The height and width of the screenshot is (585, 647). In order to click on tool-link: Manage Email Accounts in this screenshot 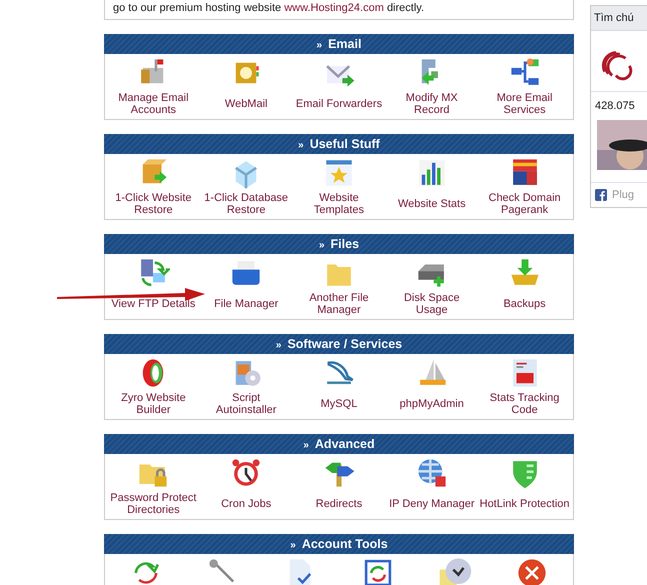, I will do `click(153, 86)`.